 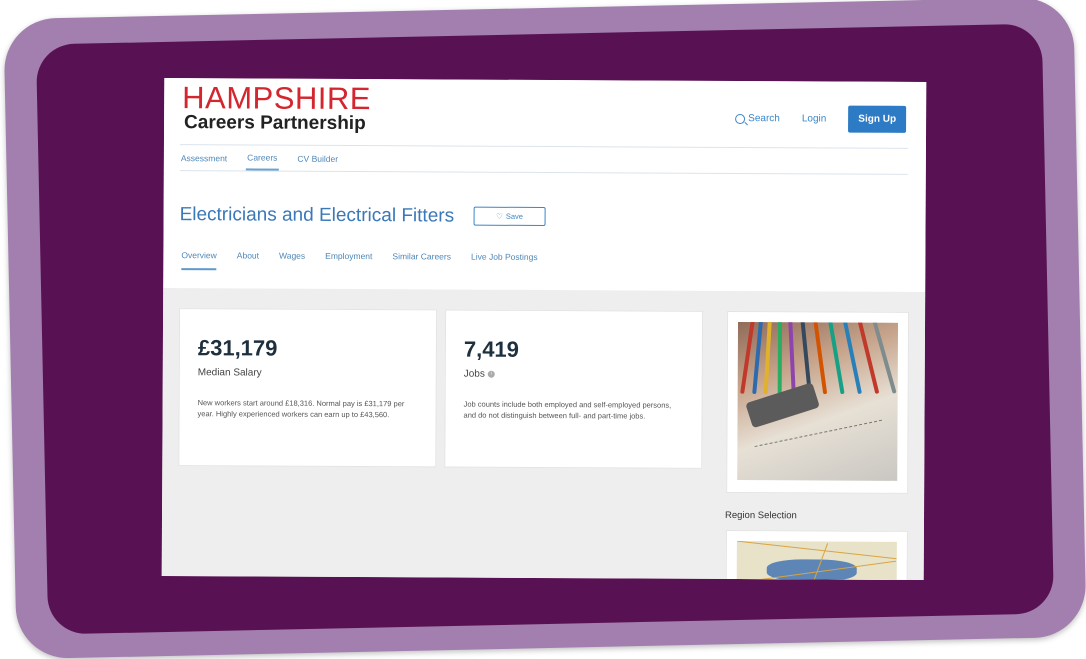 What do you see at coordinates (514, 216) in the screenshot?
I see `save-label: Save` at bounding box center [514, 216].